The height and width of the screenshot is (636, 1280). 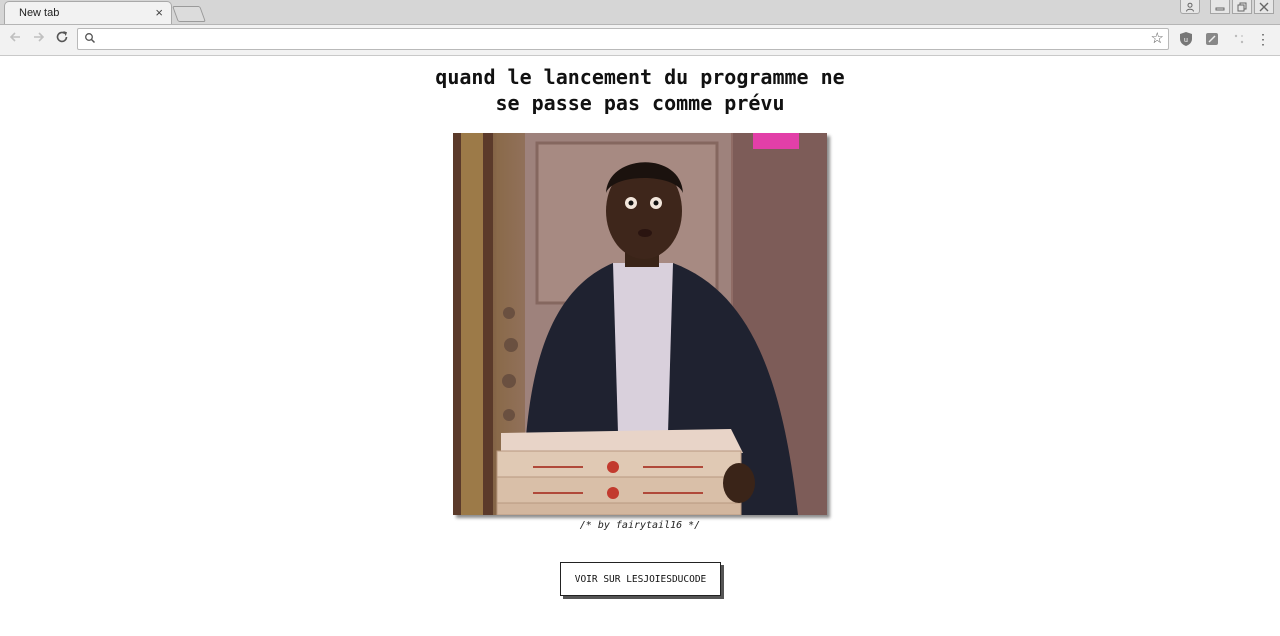 I want to click on search-icon, so click(x=90, y=38).